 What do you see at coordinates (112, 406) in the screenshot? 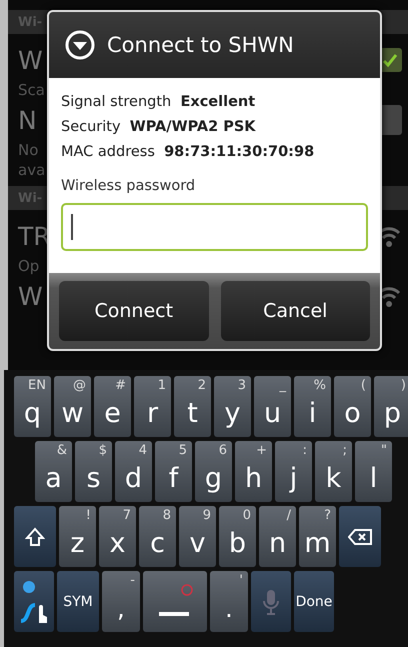
I see `keyboard-key: # e` at bounding box center [112, 406].